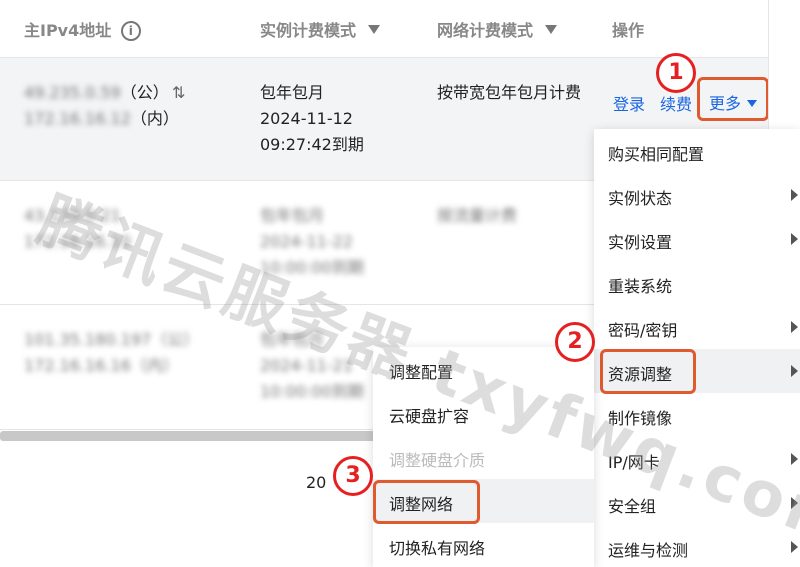 This screenshot has width=800, height=567. Describe the element at coordinates (124, 216) in the screenshot. I see `public-ip: 43.139.0.21` at that location.